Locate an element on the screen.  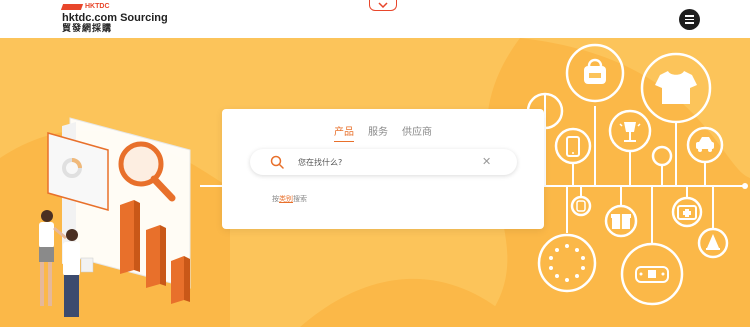
menu-button is located at coordinates (689, 19).